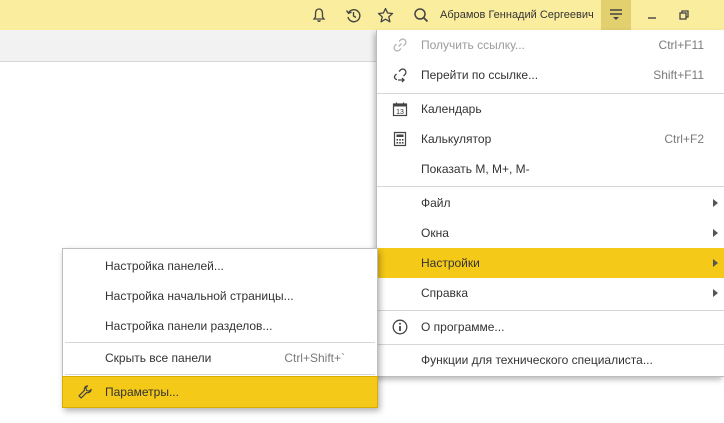 The width and height of the screenshot is (724, 423). What do you see at coordinates (456, 139) in the screenshot?
I see `menu-item-label: Калькулятор` at bounding box center [456, 139].